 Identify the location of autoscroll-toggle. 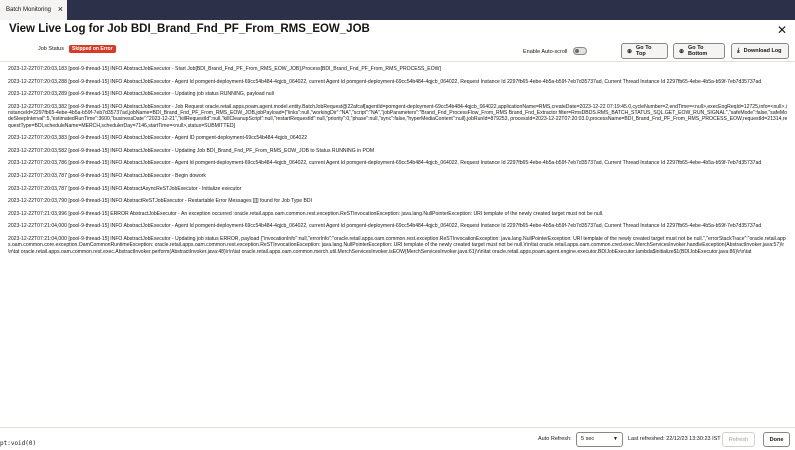
(580, 51).